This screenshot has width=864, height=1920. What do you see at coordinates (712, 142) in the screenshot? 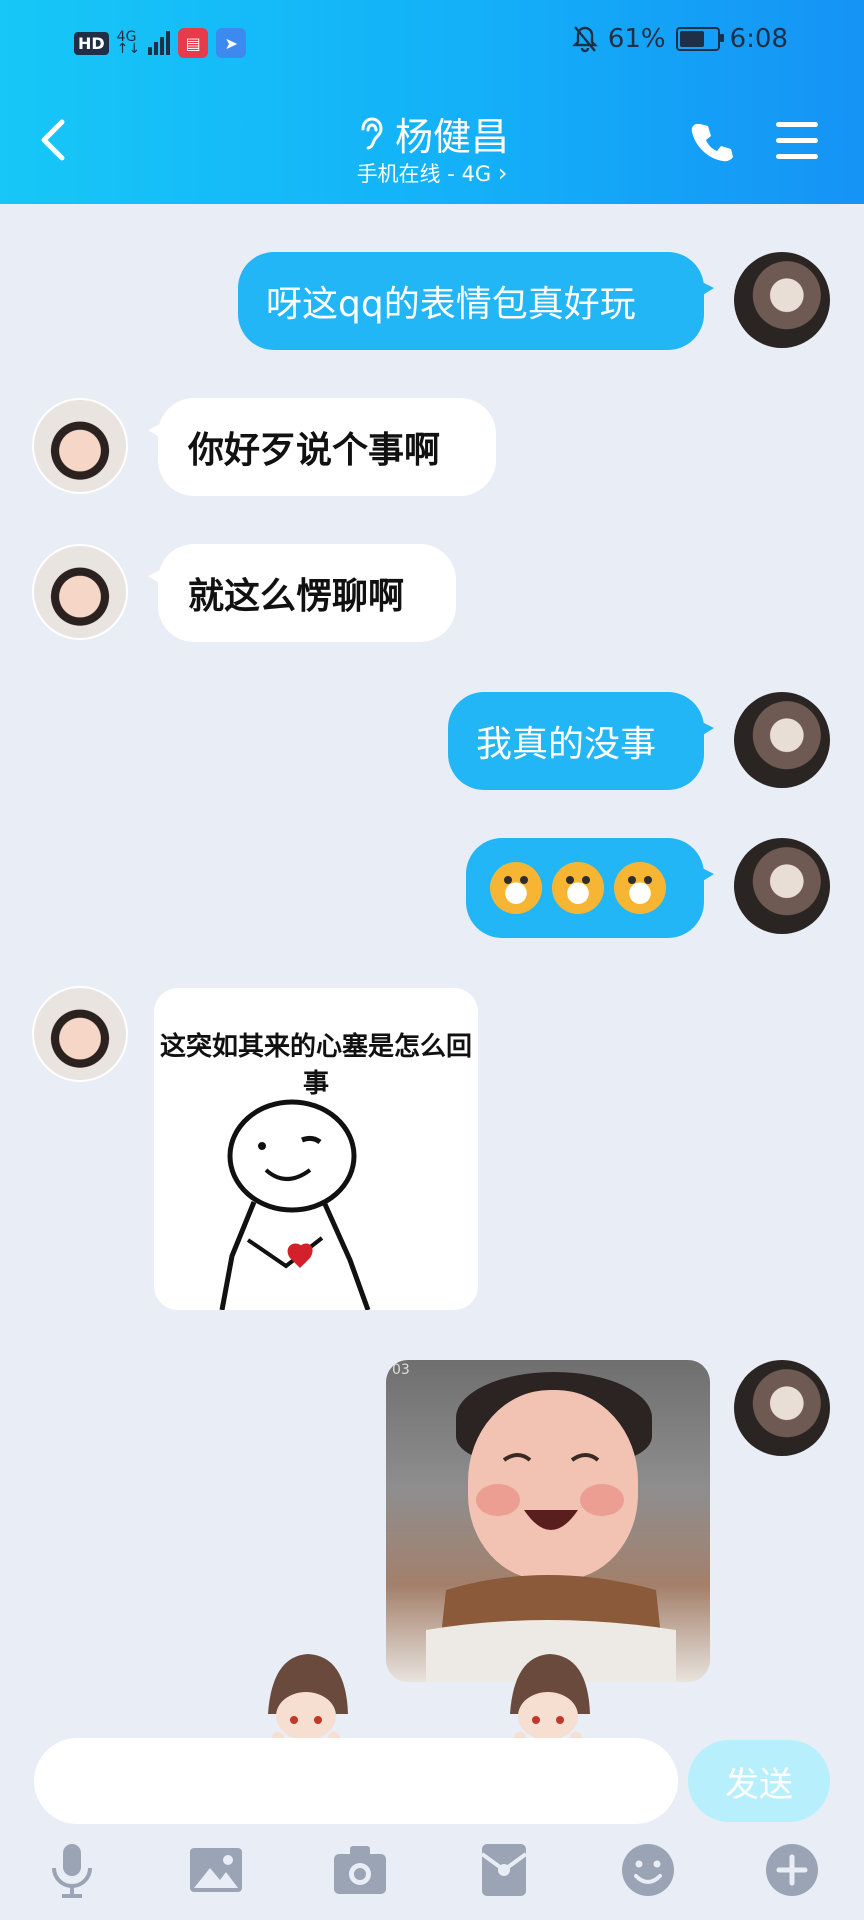
I see `phone-icon` at bounding box center [712, 142].